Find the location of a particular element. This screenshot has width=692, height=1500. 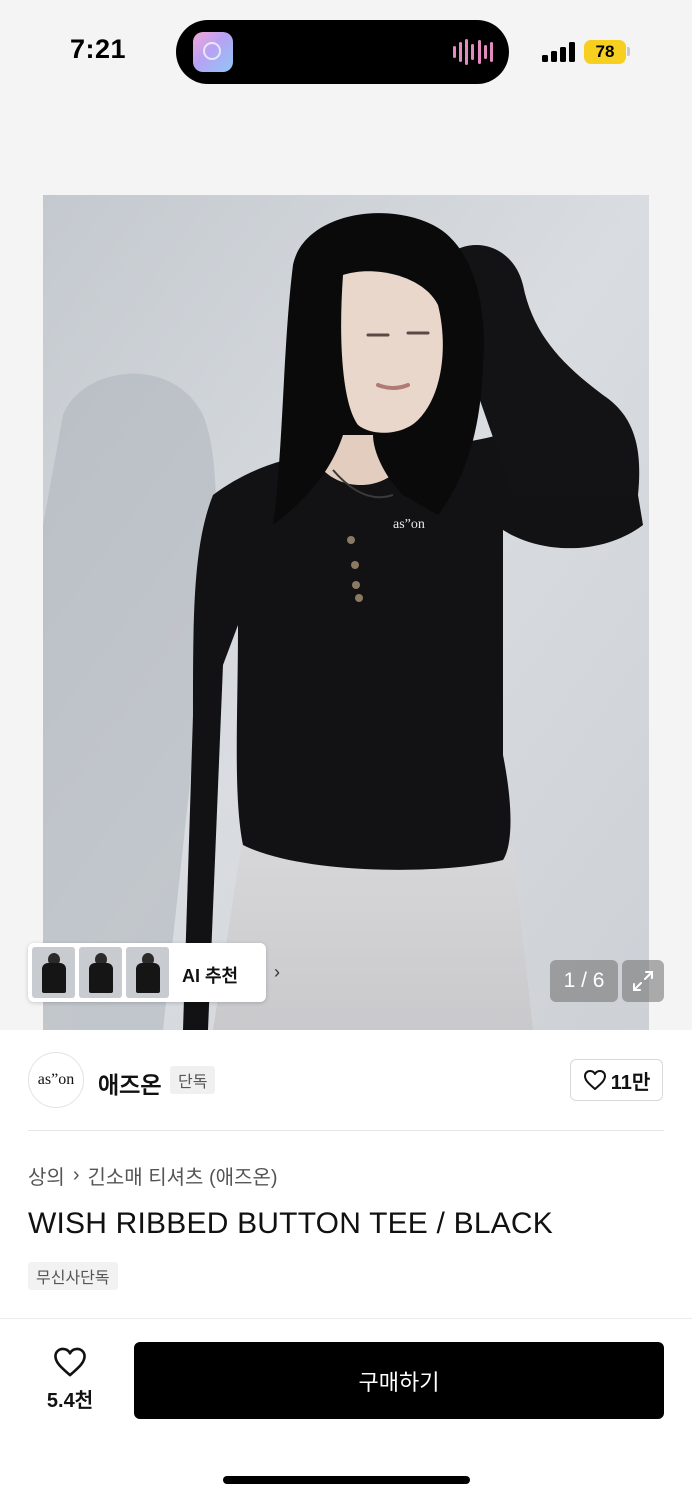

signal-icon is located at coordinates (559, 52).